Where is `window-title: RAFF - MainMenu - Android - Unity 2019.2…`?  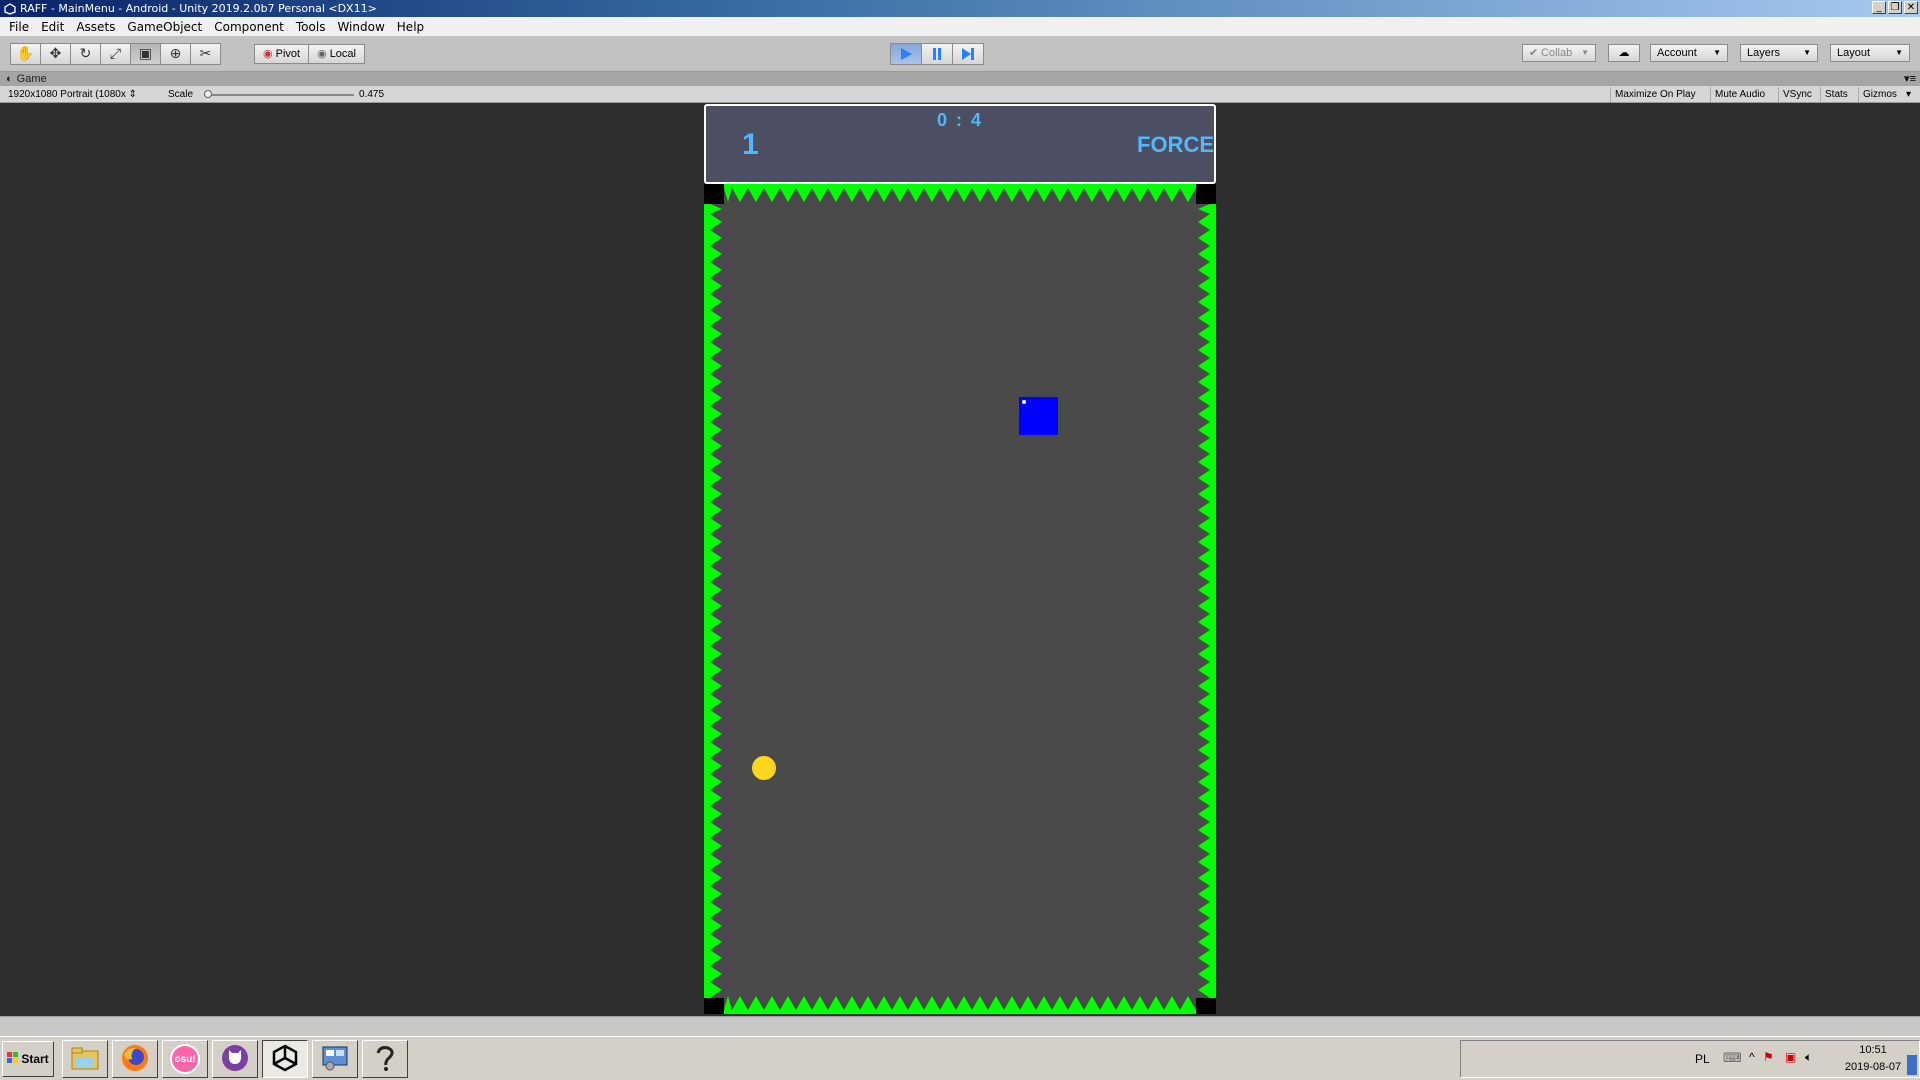
window-title: RAFF - MainMenu - Android - Unity 2019.2… is located at coordinates (198, 8).